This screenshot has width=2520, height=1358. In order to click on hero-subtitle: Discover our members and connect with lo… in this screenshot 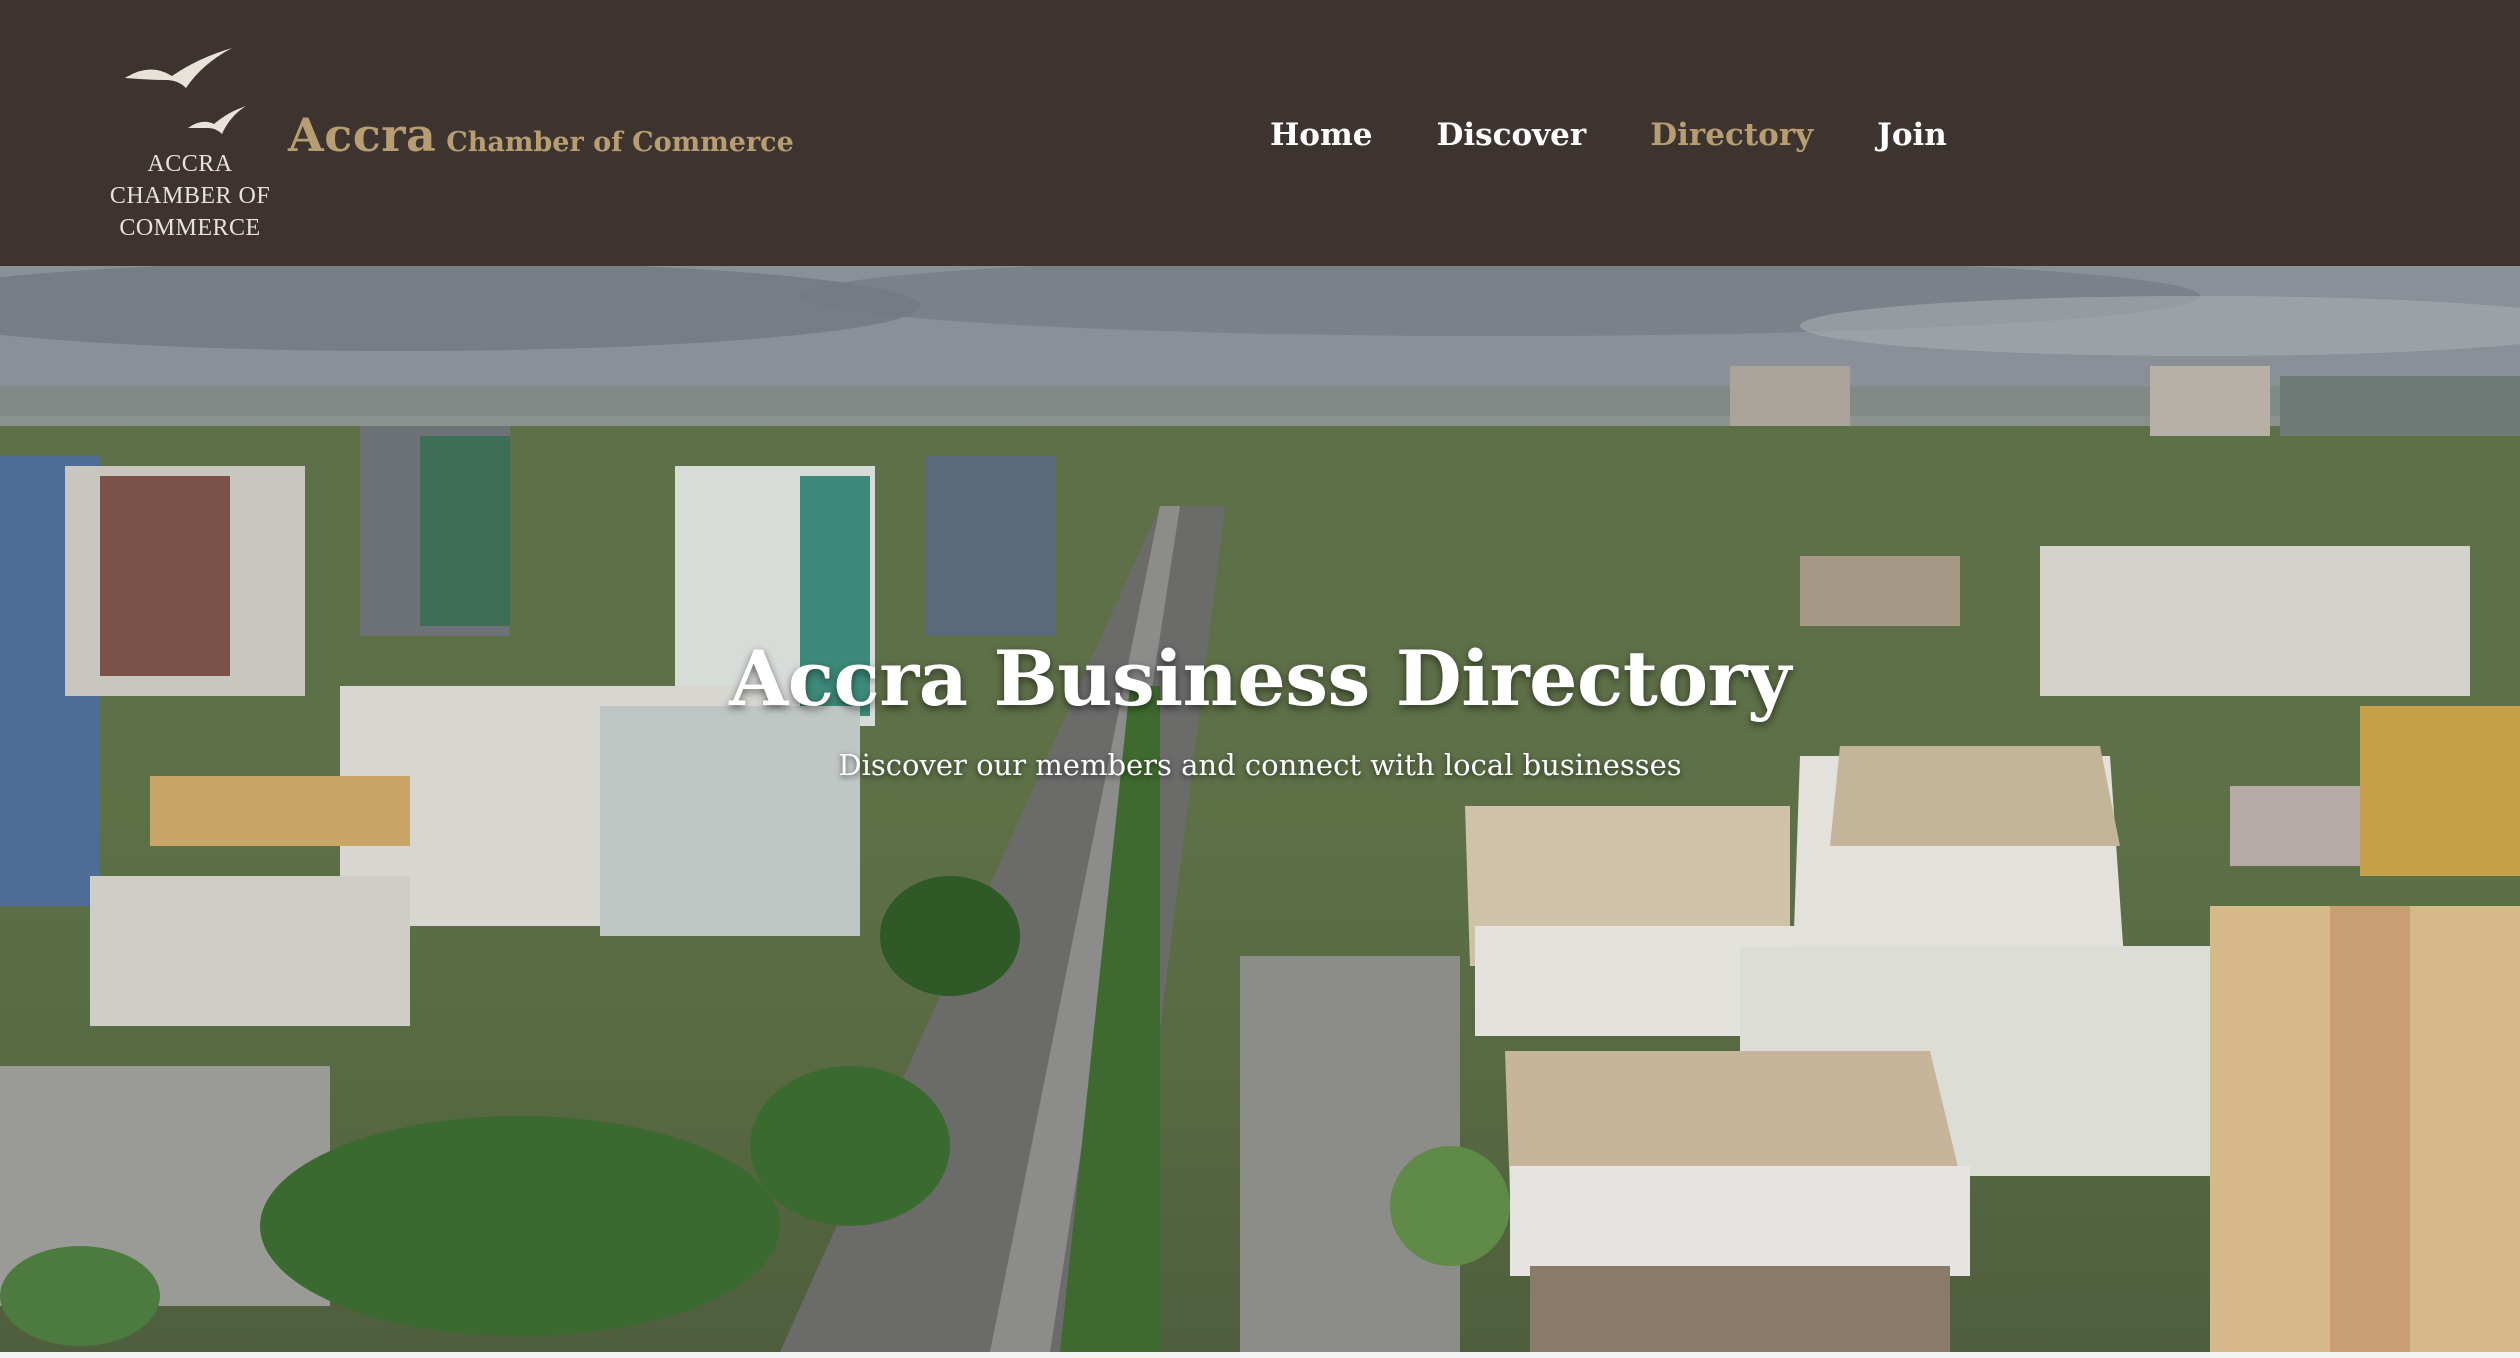, I will do `click(1260, 765)`.